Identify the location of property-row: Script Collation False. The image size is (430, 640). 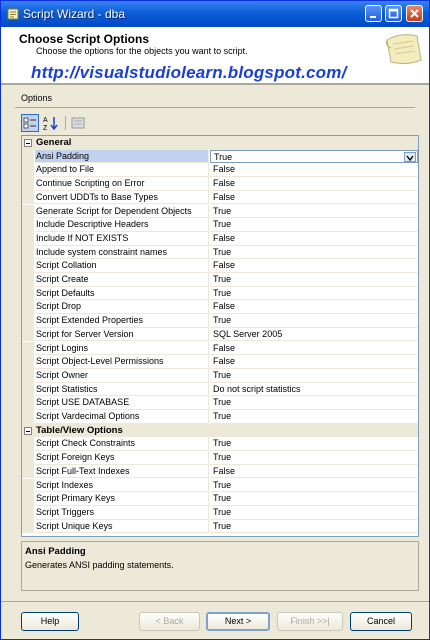
(220, 266).